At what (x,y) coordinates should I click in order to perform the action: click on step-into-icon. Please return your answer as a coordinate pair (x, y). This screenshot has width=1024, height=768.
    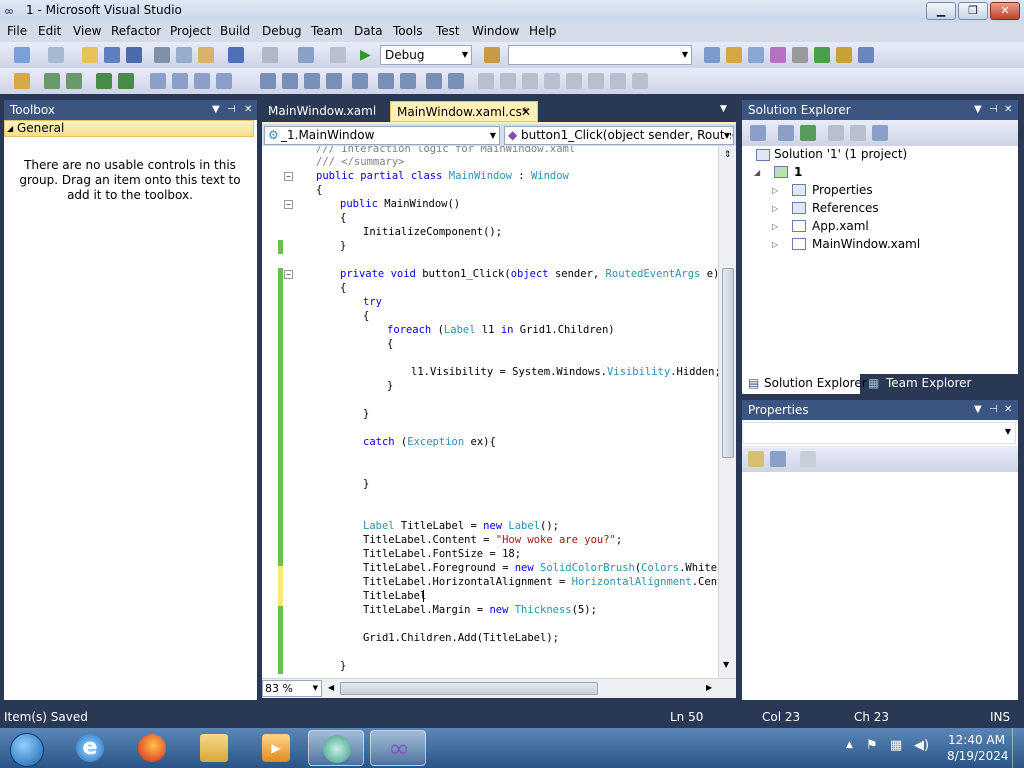
    Looking at the image, I should click on (52, 81).